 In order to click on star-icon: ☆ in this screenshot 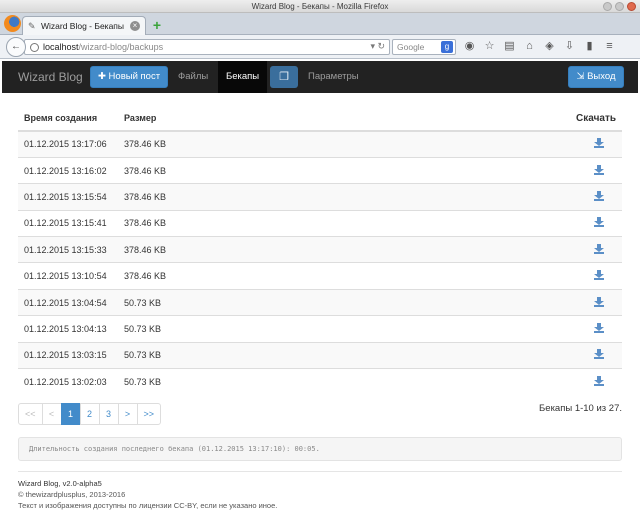, I will do `click(489, 46)`.